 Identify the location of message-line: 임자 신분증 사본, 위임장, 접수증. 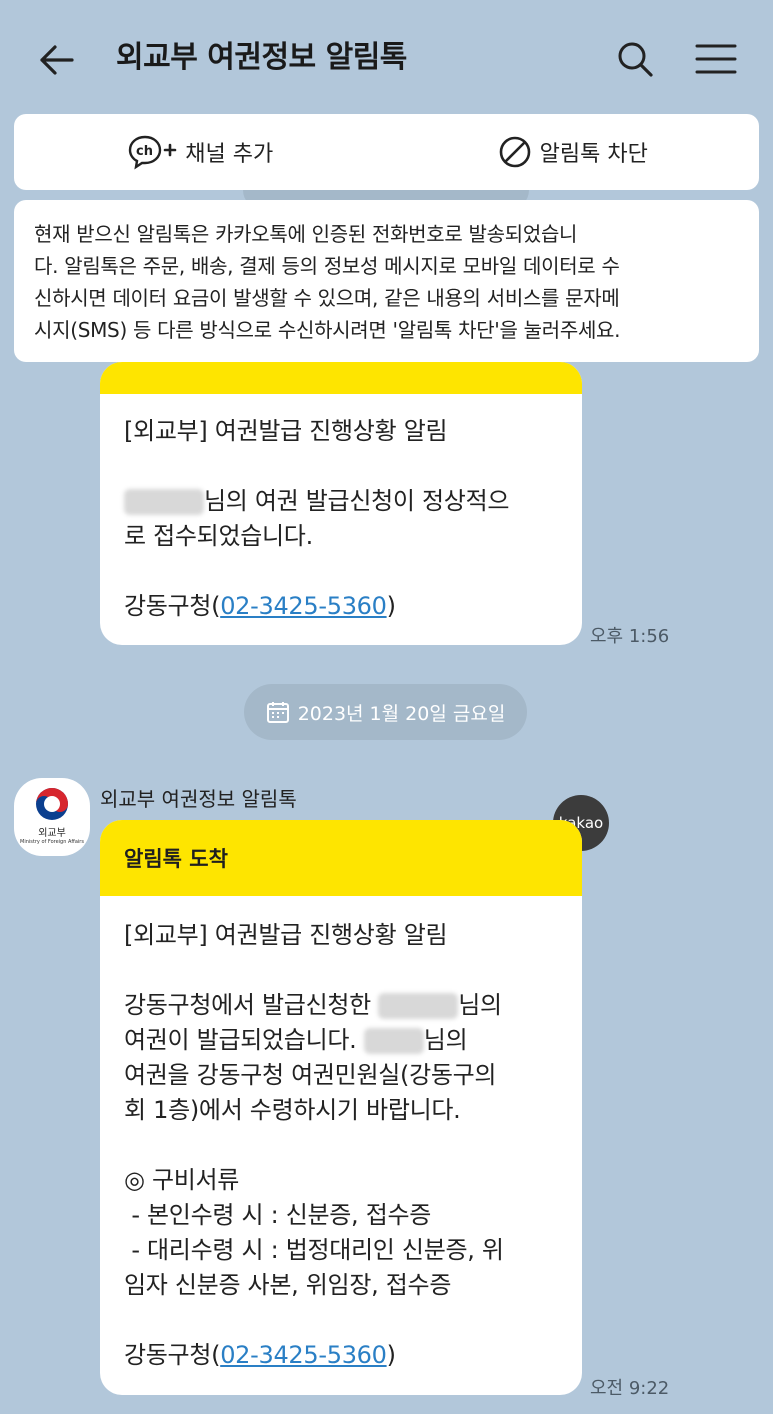
(288, 1285).